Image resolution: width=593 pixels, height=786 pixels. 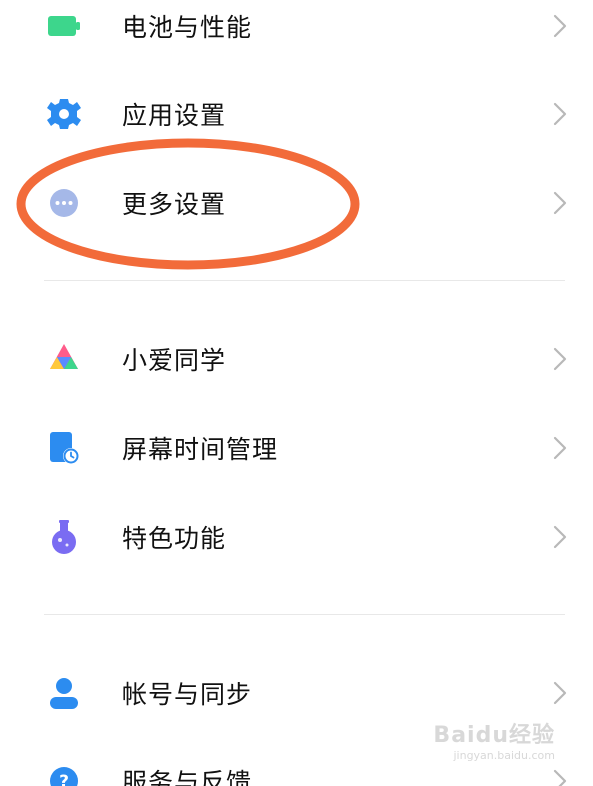 What do you see at coordinates (296, 448) in the screenshot?
I see `settings-item-screen-time: 屏幕时间管理` at bounding box center [296, 448].